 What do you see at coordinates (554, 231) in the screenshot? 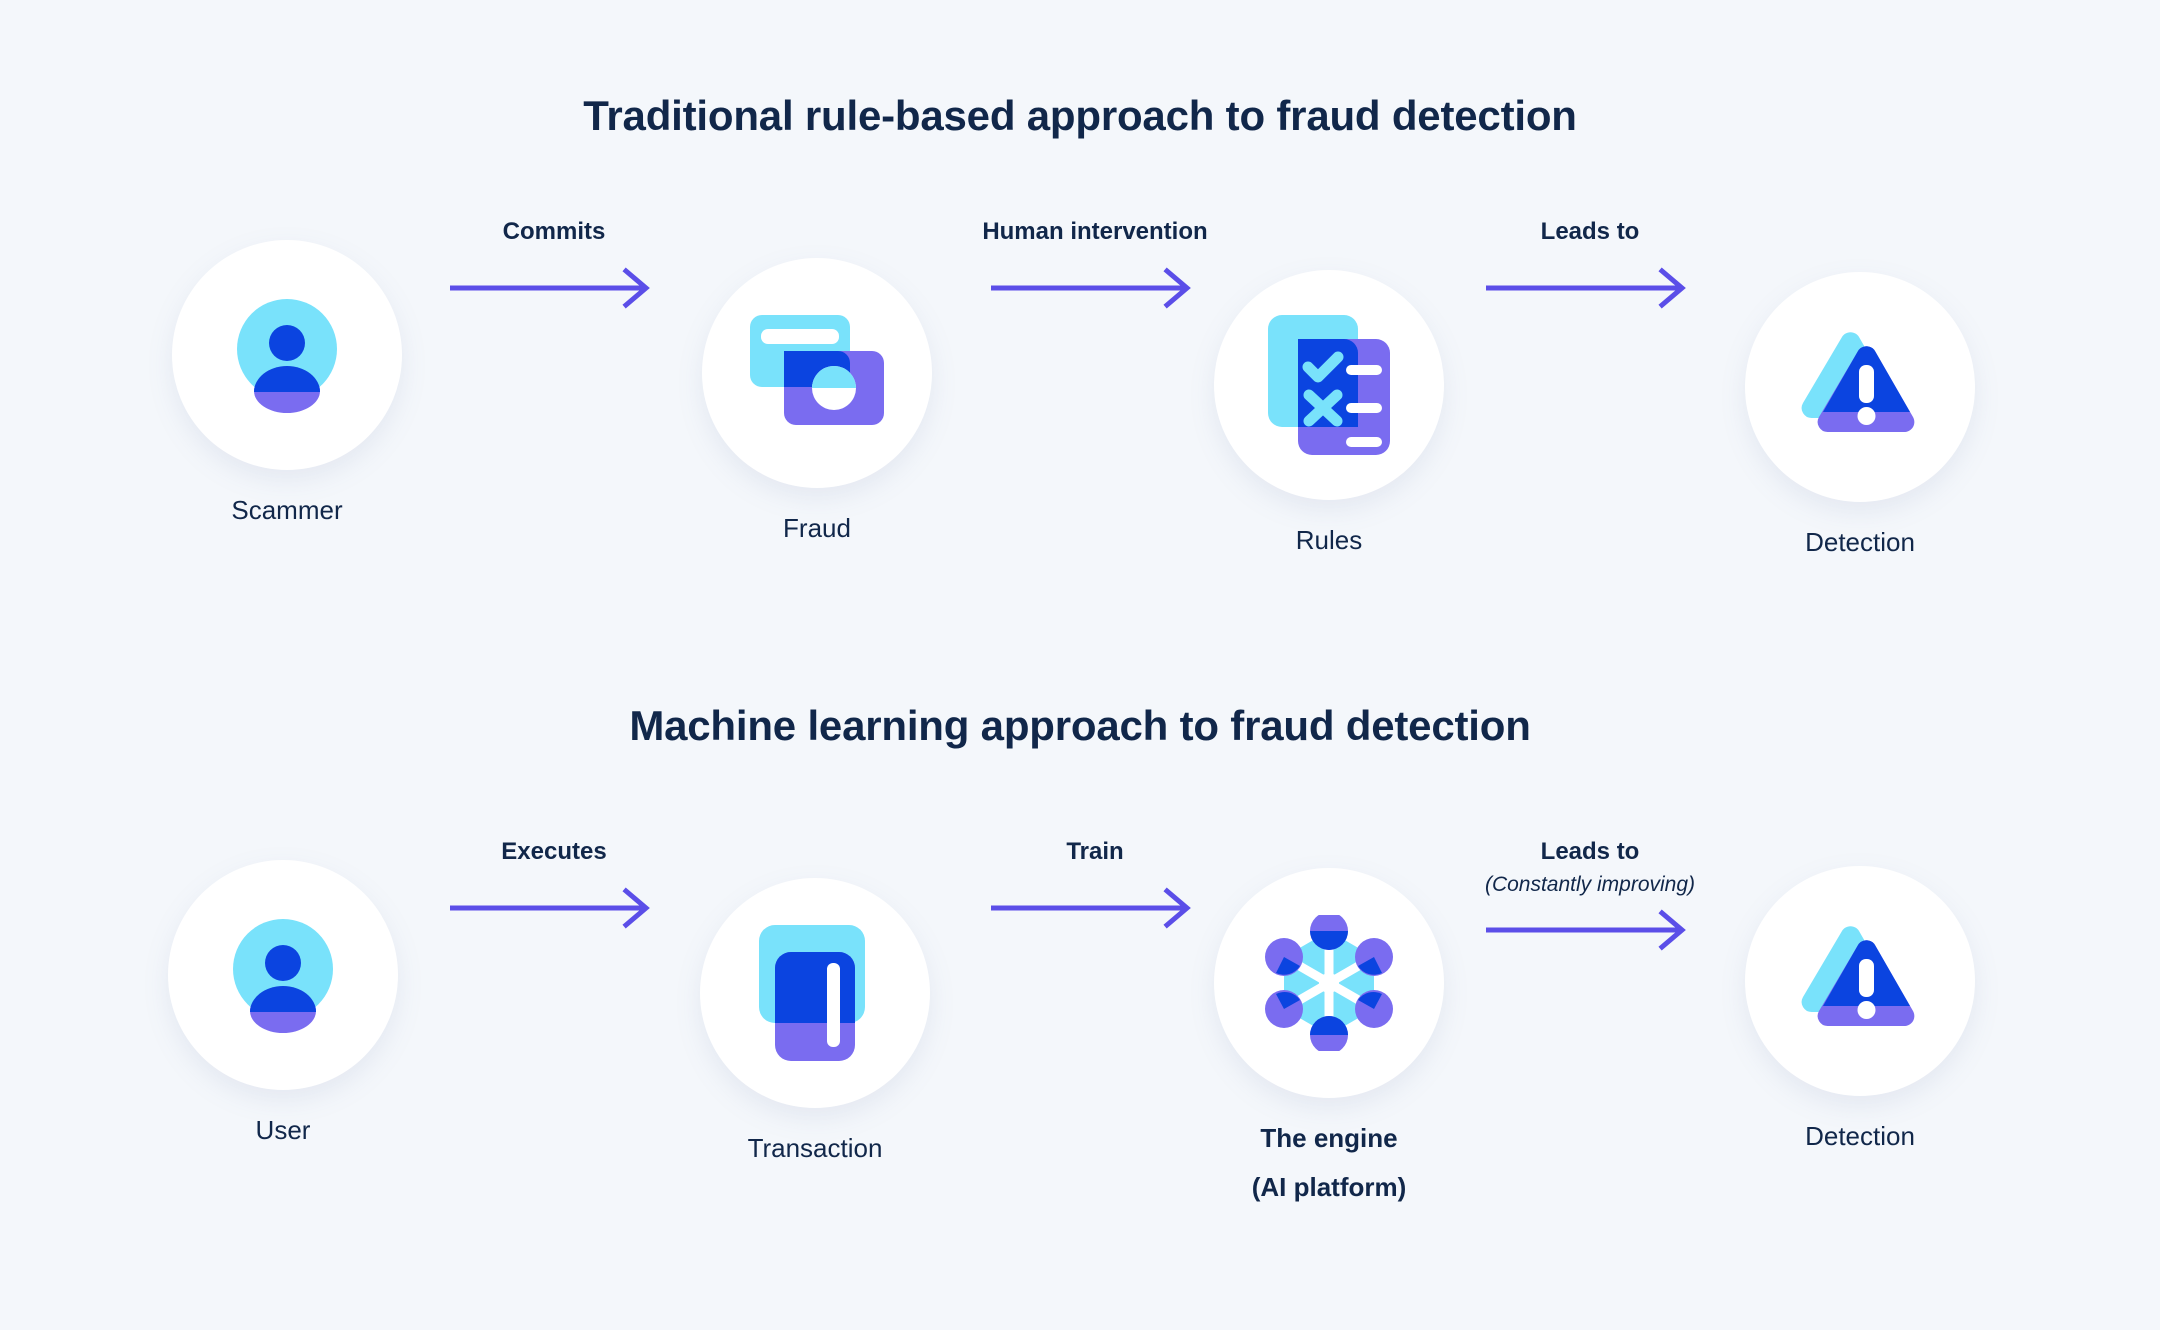
I see `connector-label: Commits` at bounding box center [554, 231].